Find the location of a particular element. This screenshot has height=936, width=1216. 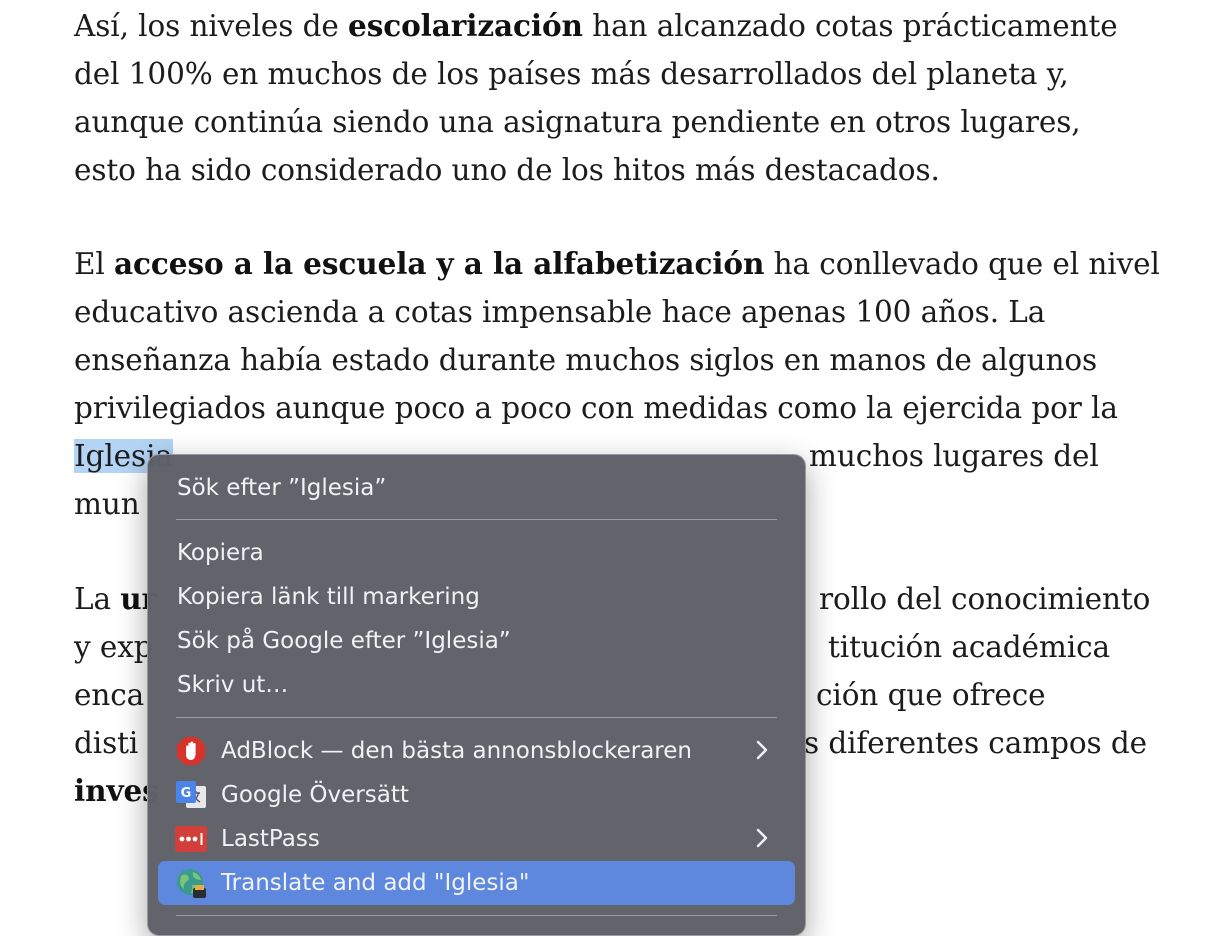

menu-item-lastpass: LastPass is located at coordinates (476, 839).